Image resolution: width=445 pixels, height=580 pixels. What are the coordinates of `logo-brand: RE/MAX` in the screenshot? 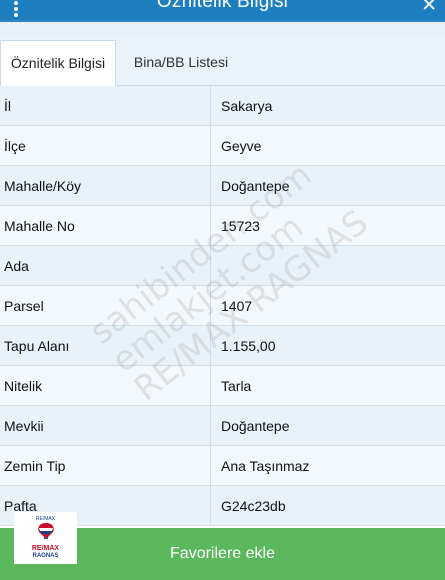 It's located at (45, 548).